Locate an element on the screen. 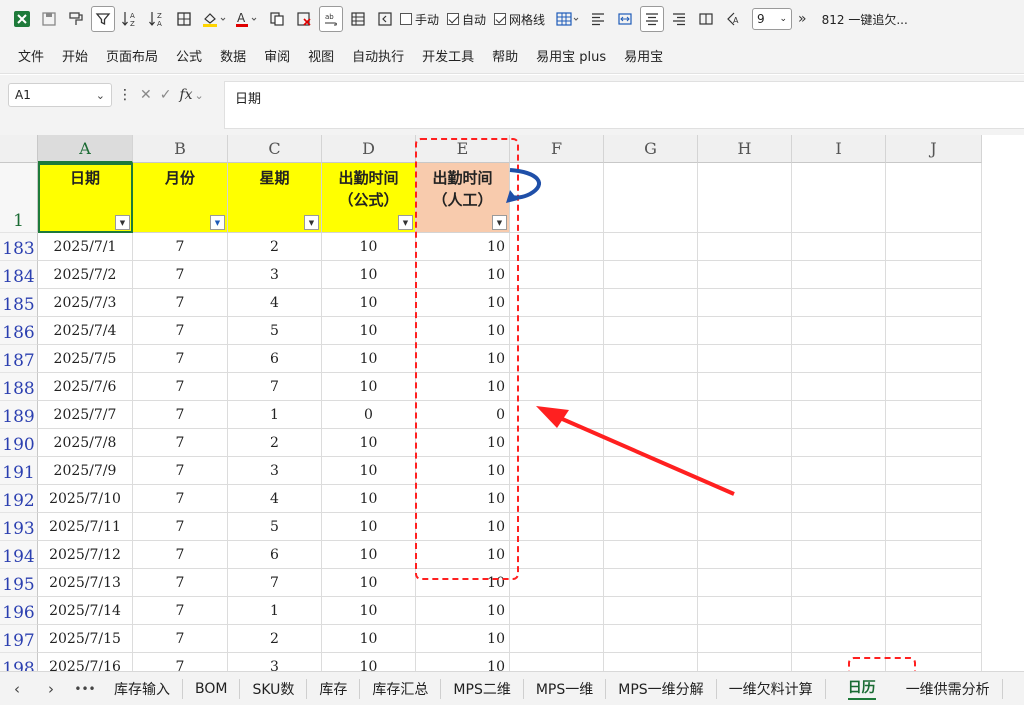  row-header: 1 is located at coordinates (19, 198).